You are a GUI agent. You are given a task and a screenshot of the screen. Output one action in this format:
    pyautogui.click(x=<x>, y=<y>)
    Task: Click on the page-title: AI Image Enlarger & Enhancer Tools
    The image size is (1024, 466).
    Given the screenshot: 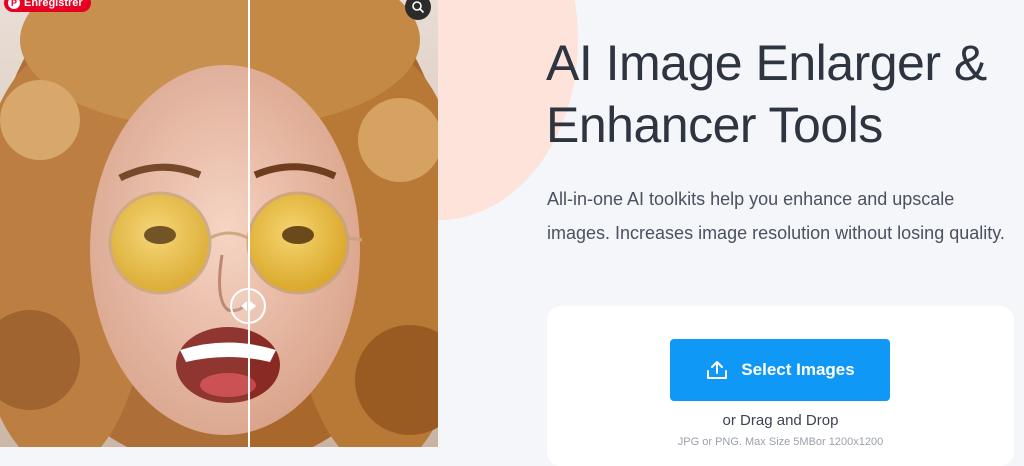 What is the action you would take?
    pyautogui.click(x=766, y=94)
    